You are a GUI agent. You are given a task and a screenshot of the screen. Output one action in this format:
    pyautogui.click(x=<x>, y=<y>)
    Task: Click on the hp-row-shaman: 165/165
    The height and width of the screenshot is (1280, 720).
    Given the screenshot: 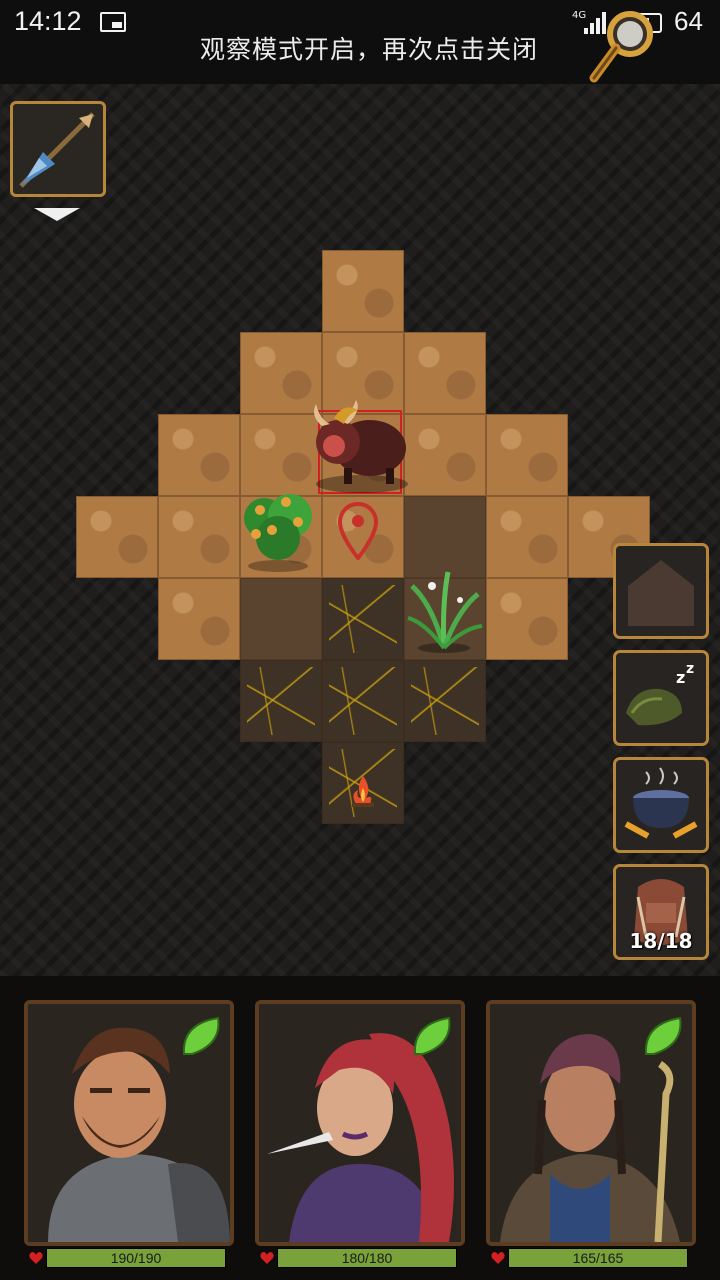 What is the action you would take?
    pyautogui.click(x=591, y=1259)
    